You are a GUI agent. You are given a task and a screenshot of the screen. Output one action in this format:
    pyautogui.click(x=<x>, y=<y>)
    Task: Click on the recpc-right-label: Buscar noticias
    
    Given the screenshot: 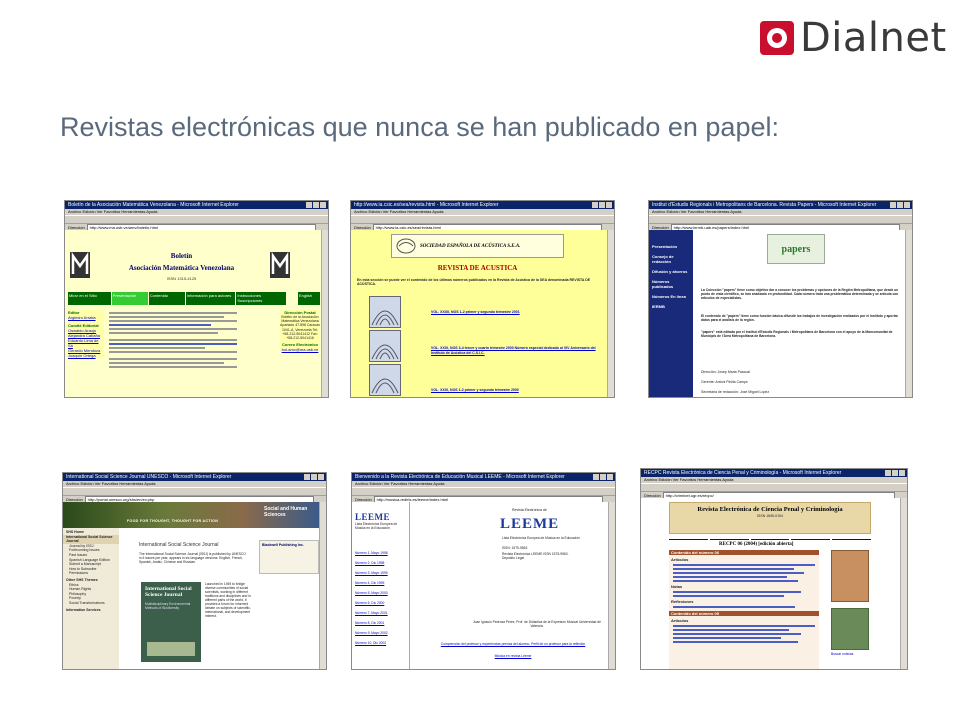 What is the action you would take?
    pyautogui.click(x=851, y=654)
    